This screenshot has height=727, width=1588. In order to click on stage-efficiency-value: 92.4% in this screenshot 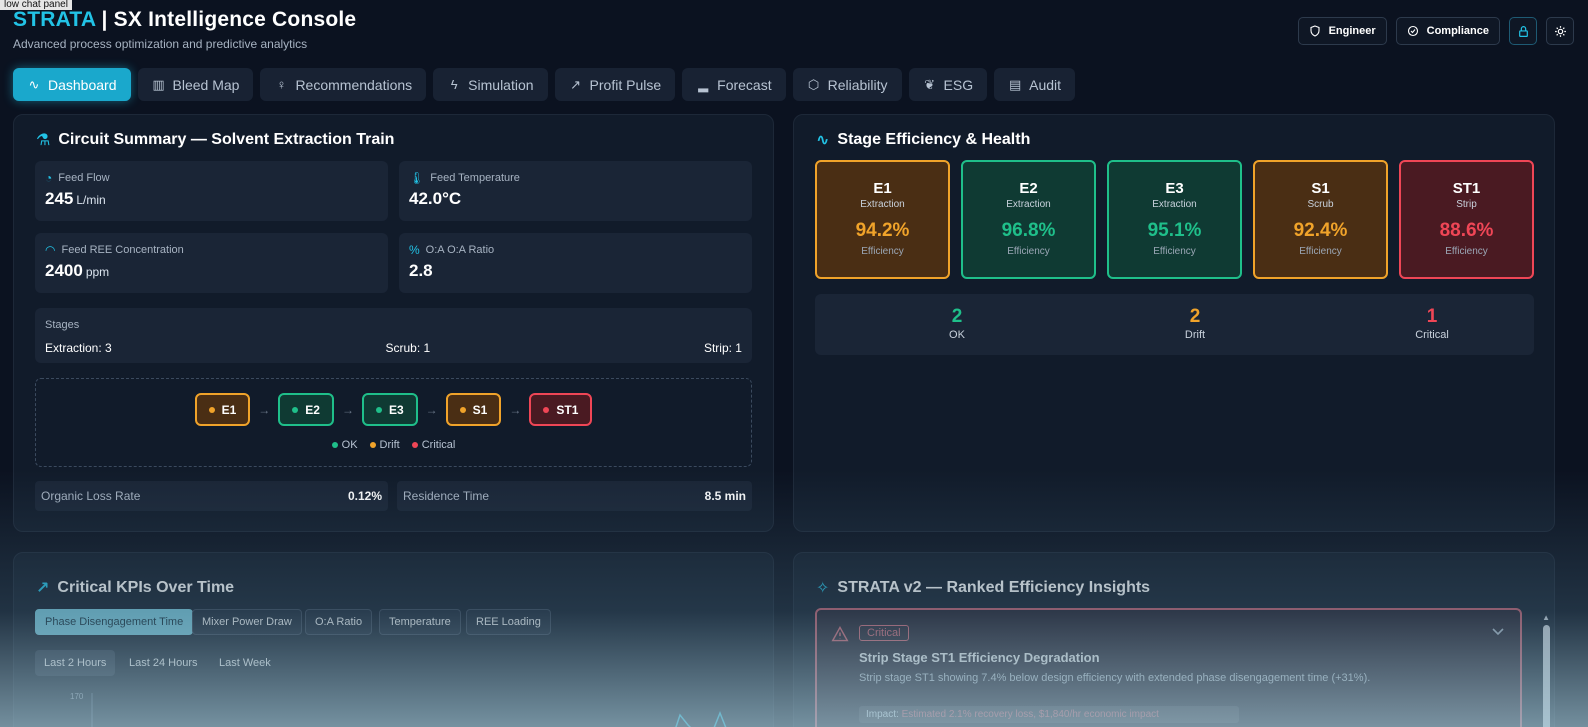, I will do `click(1320, 230)`.